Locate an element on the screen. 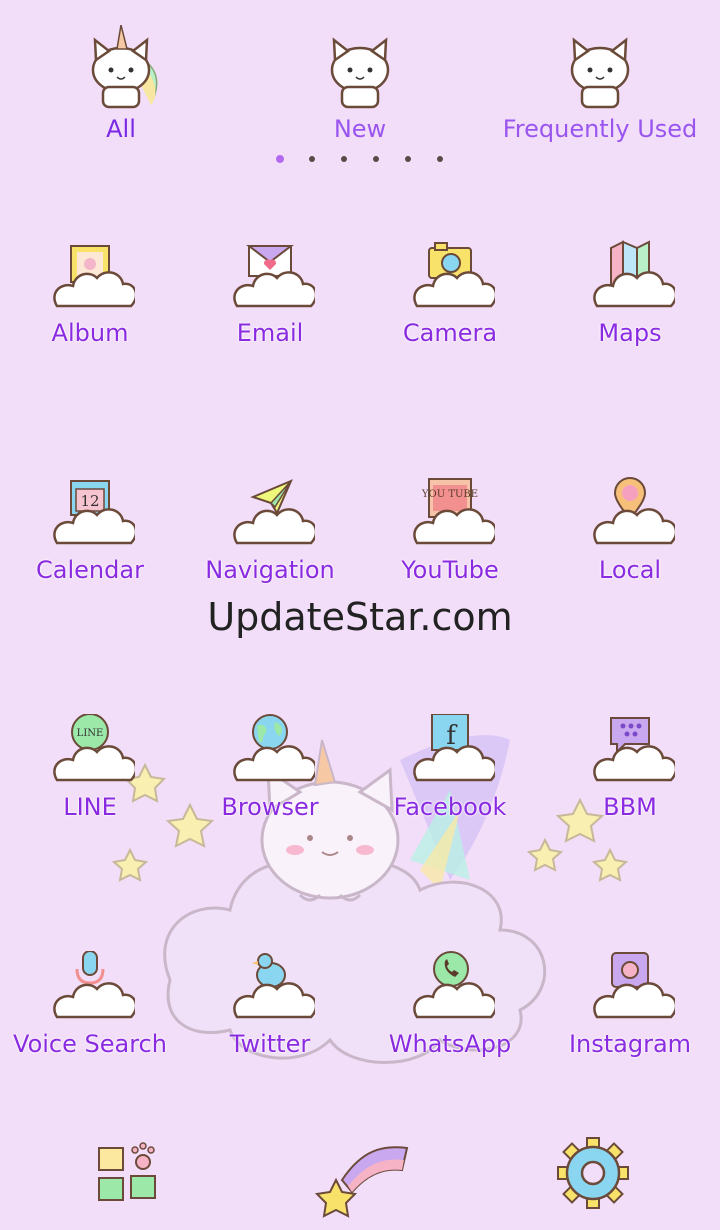 This screenshot has height=1230, width=720. app-navigation-label: Navigation is located at coordinates (270, 570).